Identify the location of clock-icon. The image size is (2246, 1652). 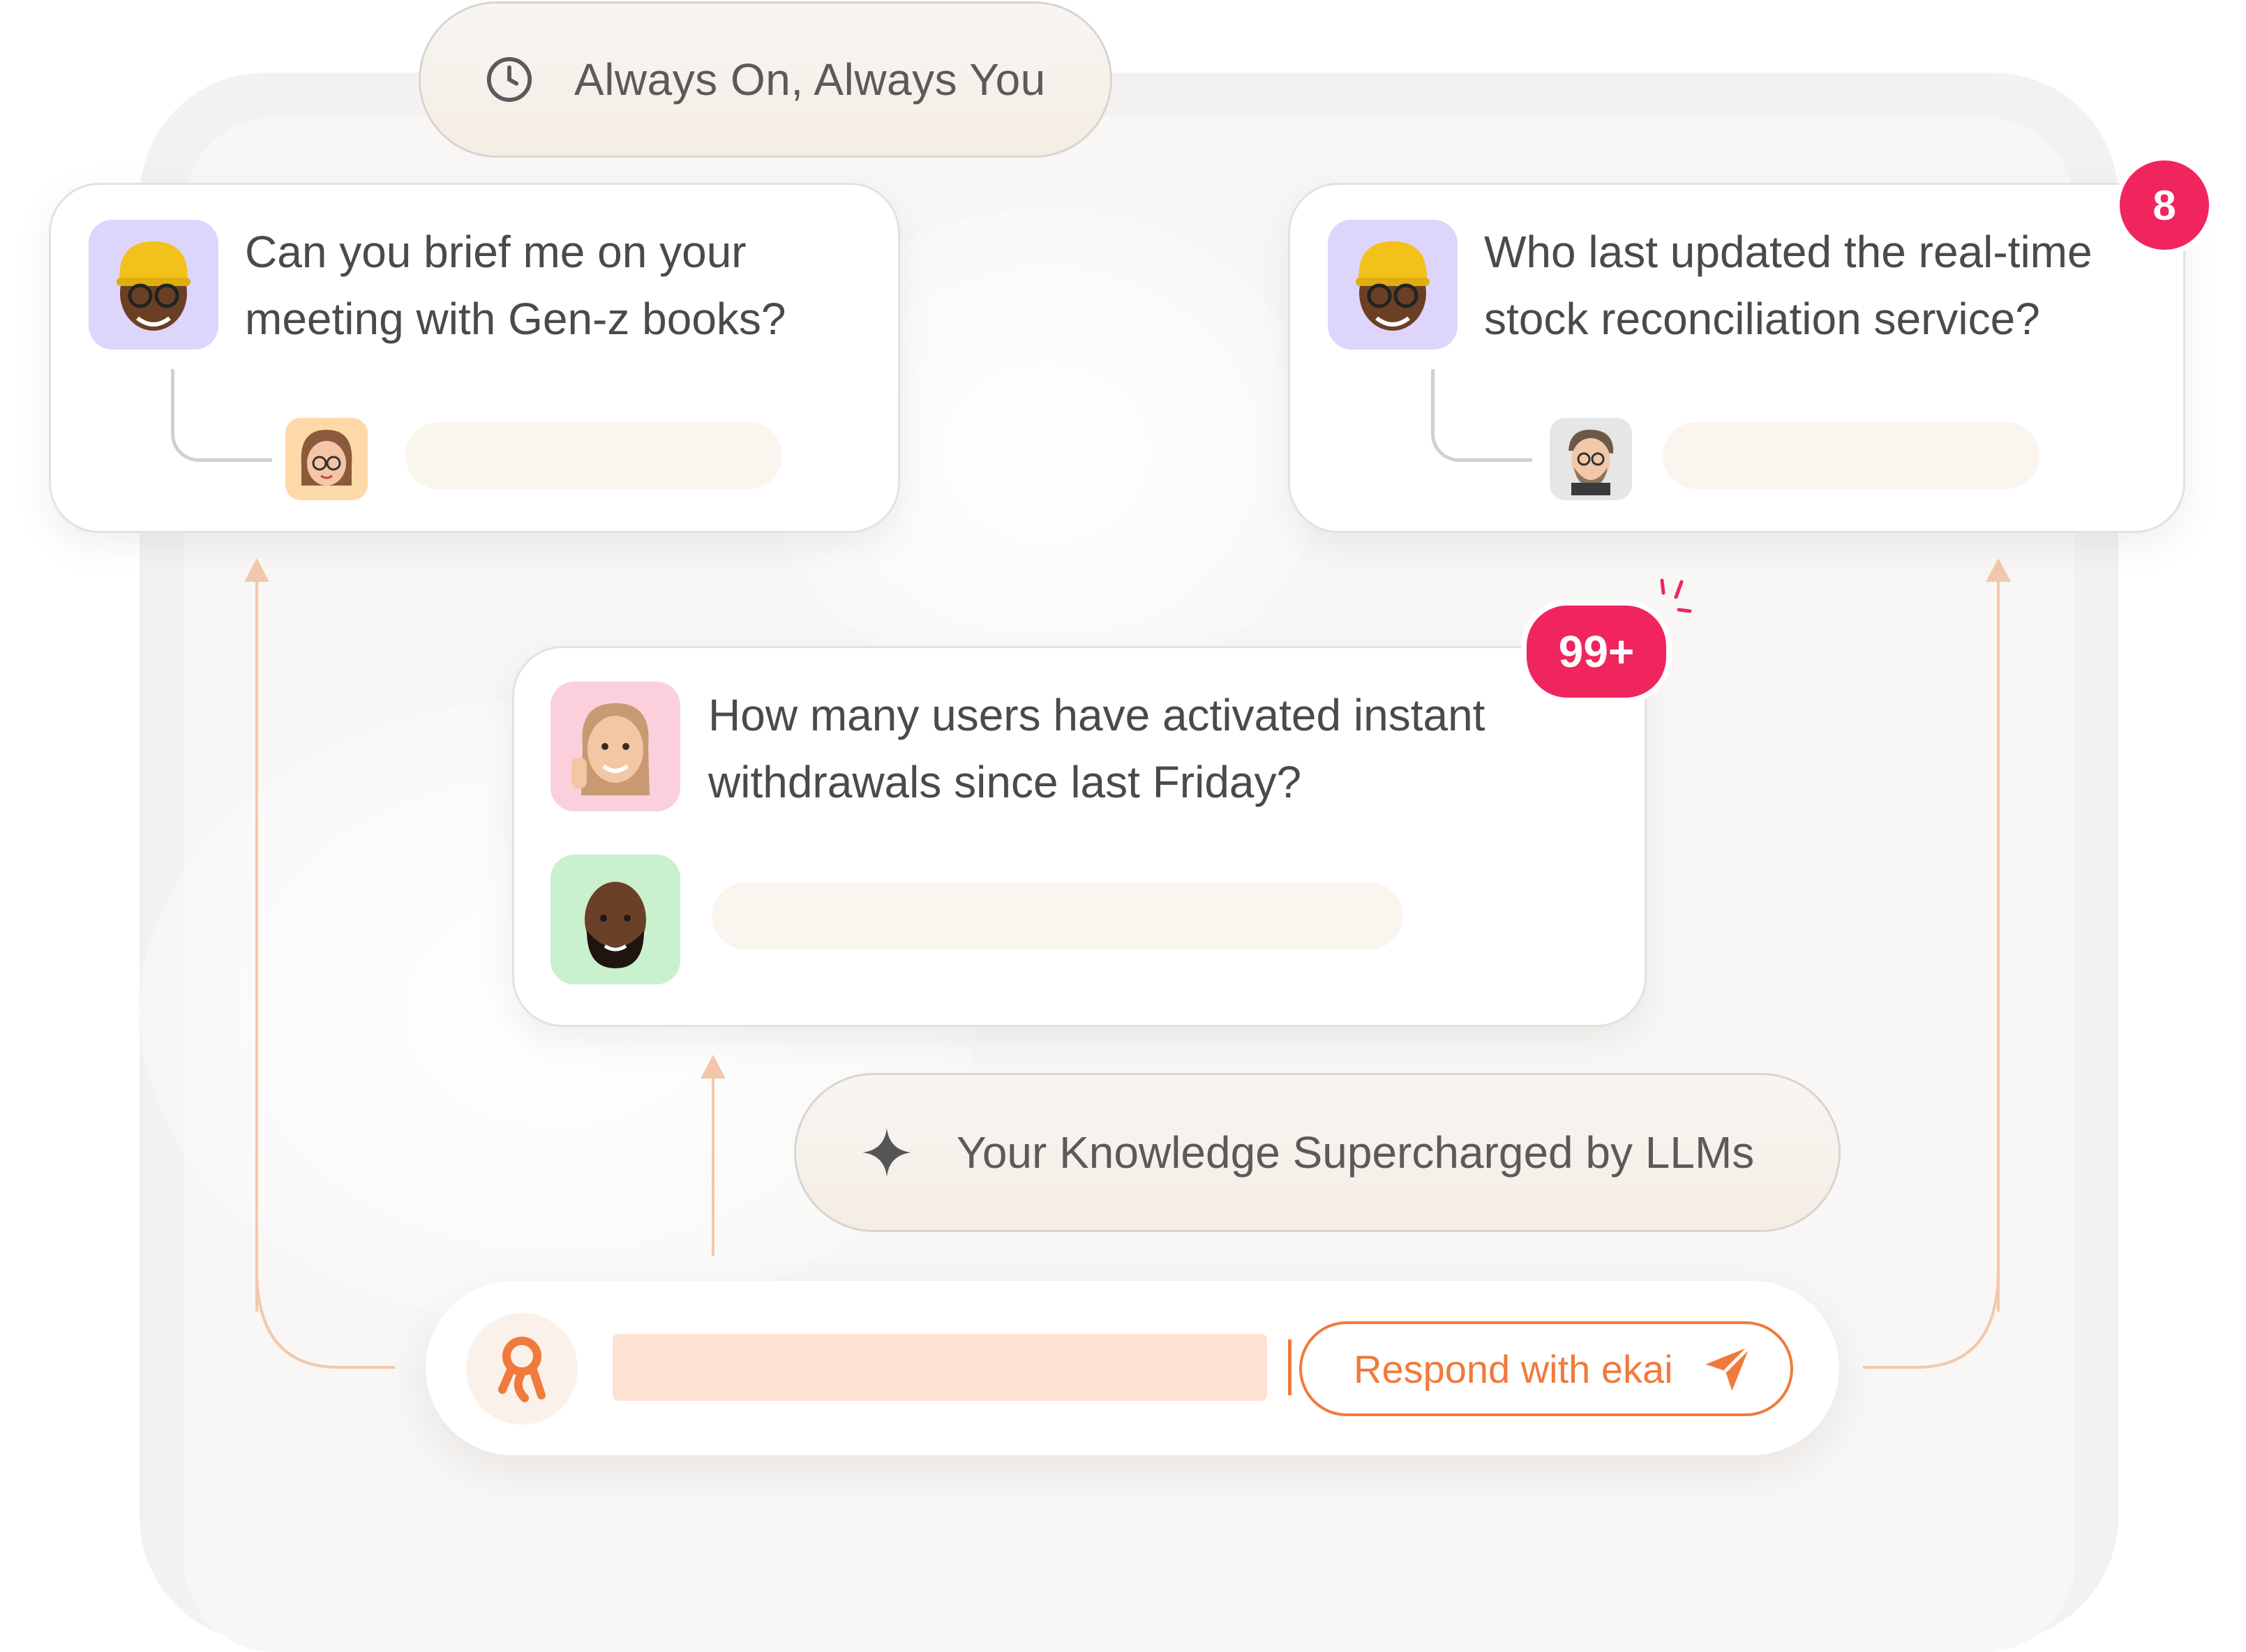
(509, 80).